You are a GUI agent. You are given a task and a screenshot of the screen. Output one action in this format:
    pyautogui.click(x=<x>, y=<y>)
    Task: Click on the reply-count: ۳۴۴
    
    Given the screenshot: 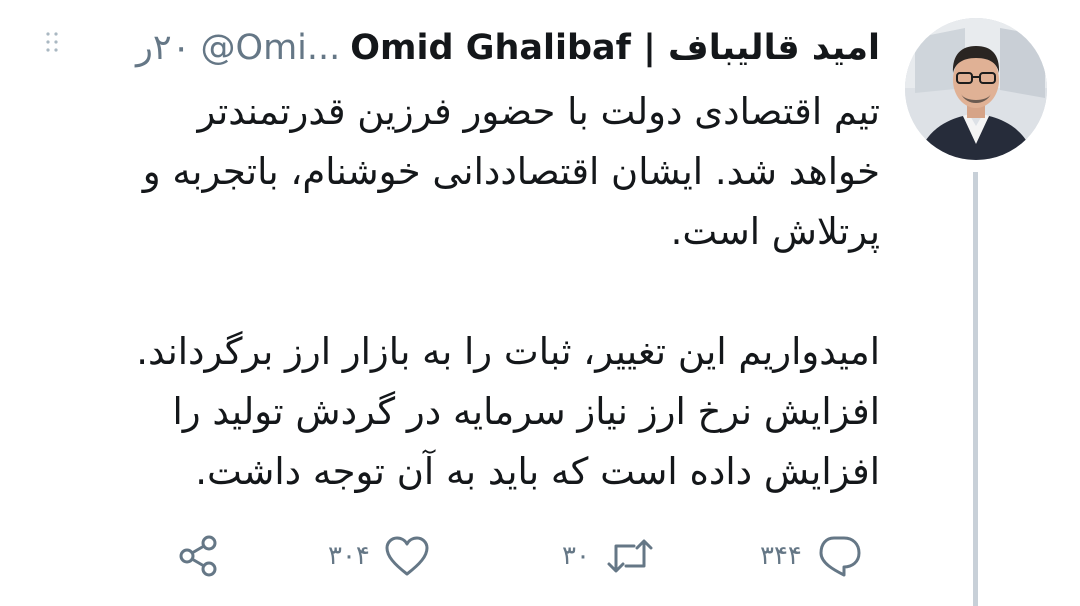 What is the action you would take?
    pyautogui.click(x=781, y=556)
    